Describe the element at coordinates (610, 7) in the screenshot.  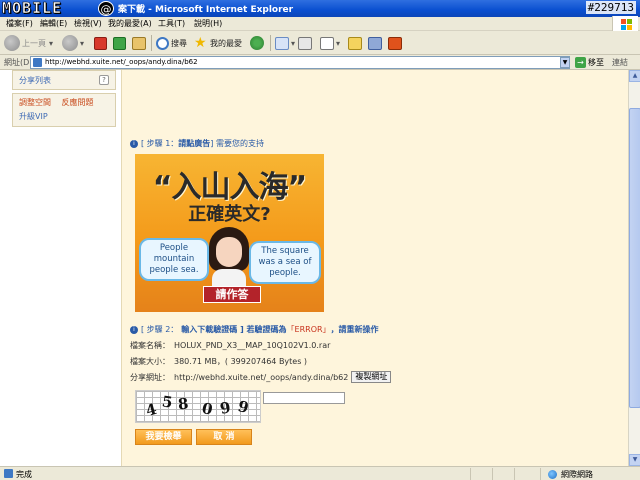
I see `watermark: #229713` at that location.